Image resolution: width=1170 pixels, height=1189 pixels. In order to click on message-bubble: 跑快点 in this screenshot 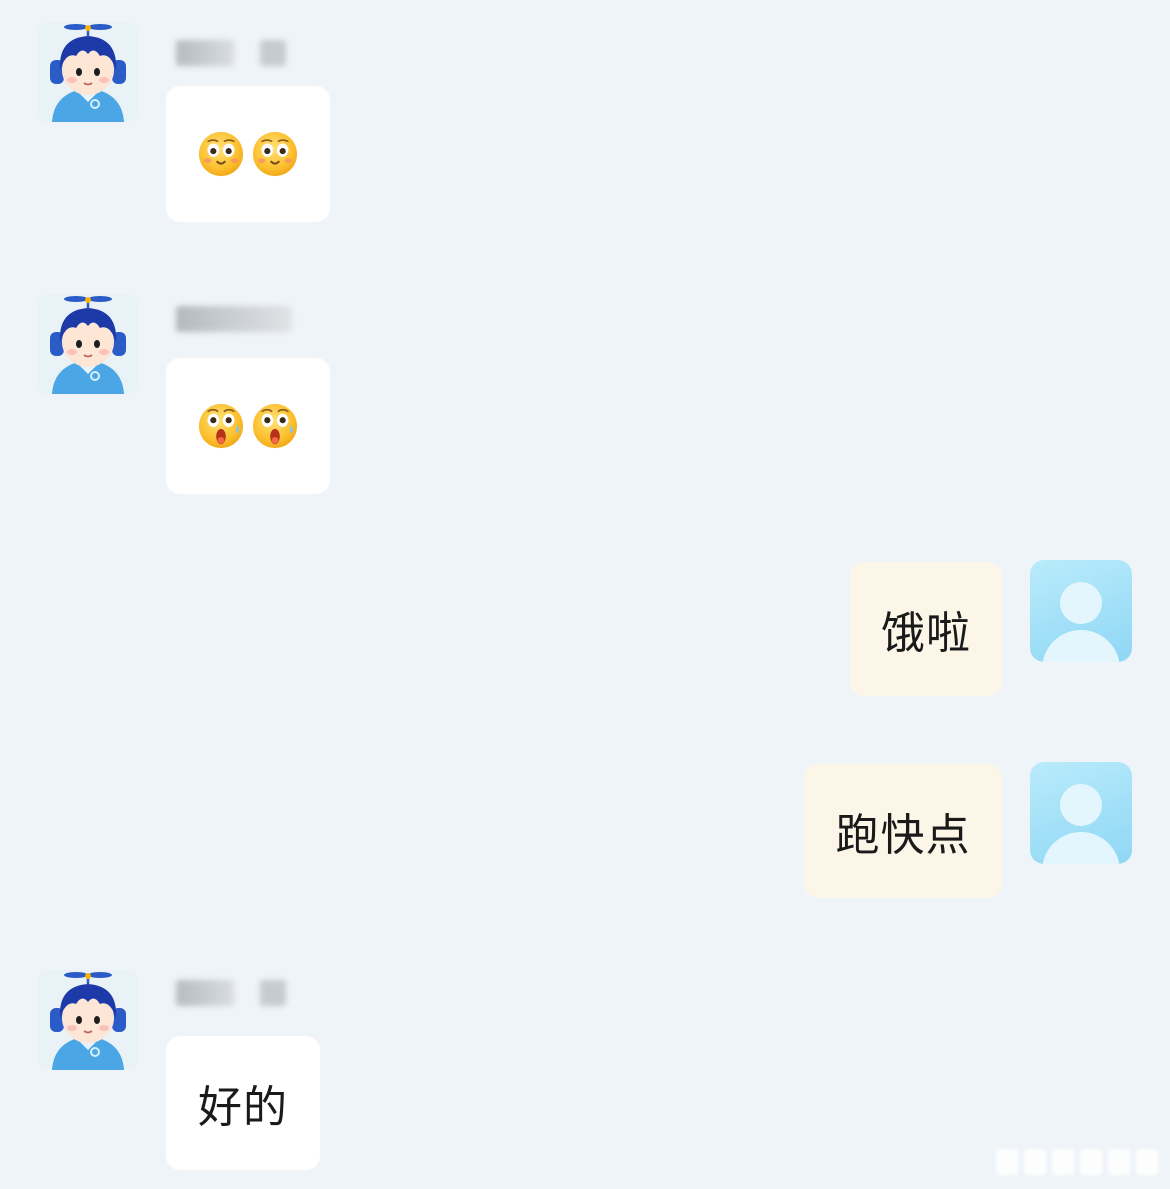, I will do `click(903, 831)`.